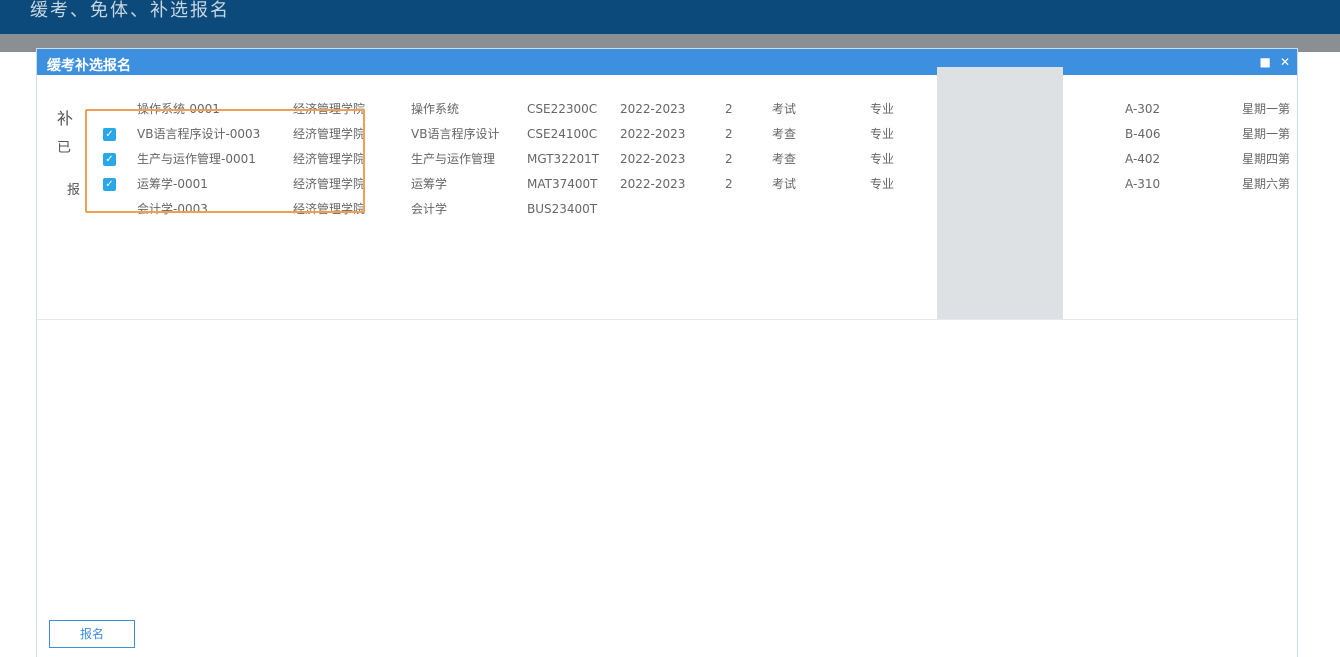 The height and width of the screenshot is (657, 1340). I want to click on close-icon: ✕, so click(1285, 62).